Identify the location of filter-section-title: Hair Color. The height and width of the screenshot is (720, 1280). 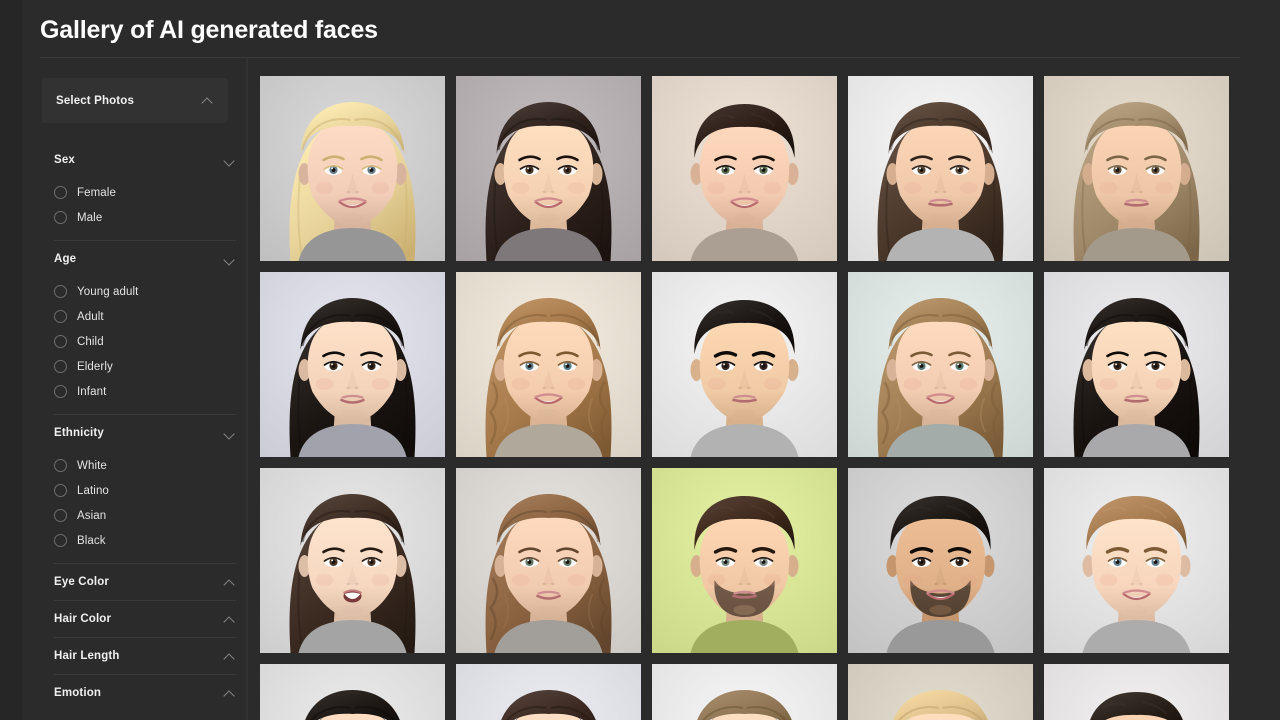
(83, 619).